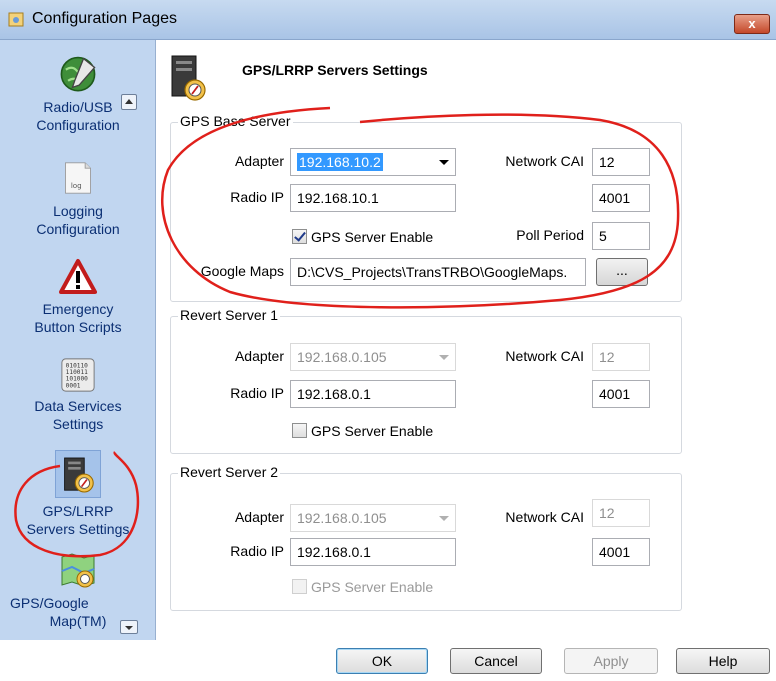 Image resolution: width=776 pixels, height=681 pixels. I want to click on checkbox-checked-icon, so click(299, 236).